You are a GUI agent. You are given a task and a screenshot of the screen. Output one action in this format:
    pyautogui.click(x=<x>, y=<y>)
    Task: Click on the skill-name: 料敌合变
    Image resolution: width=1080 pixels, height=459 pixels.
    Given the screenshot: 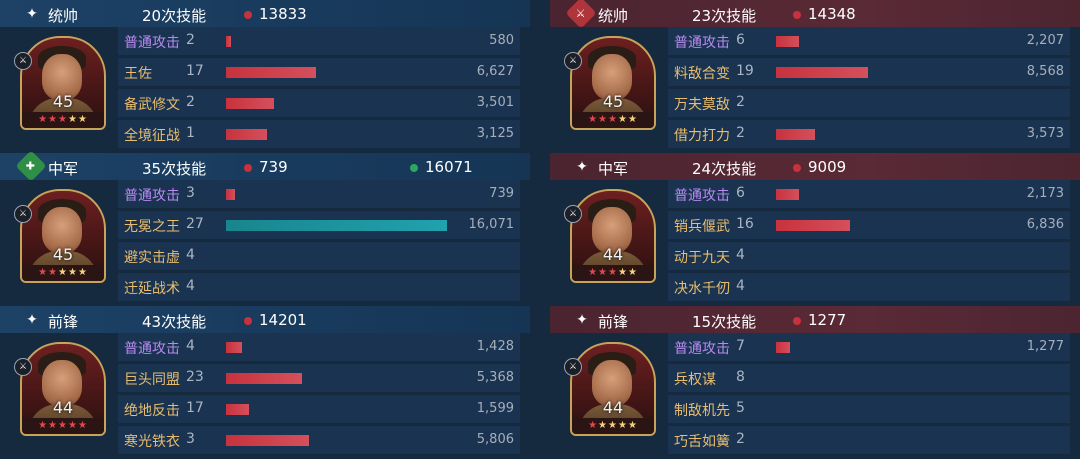 What is the action you would take?
    pyautogui.click(x=702, y=74)
    